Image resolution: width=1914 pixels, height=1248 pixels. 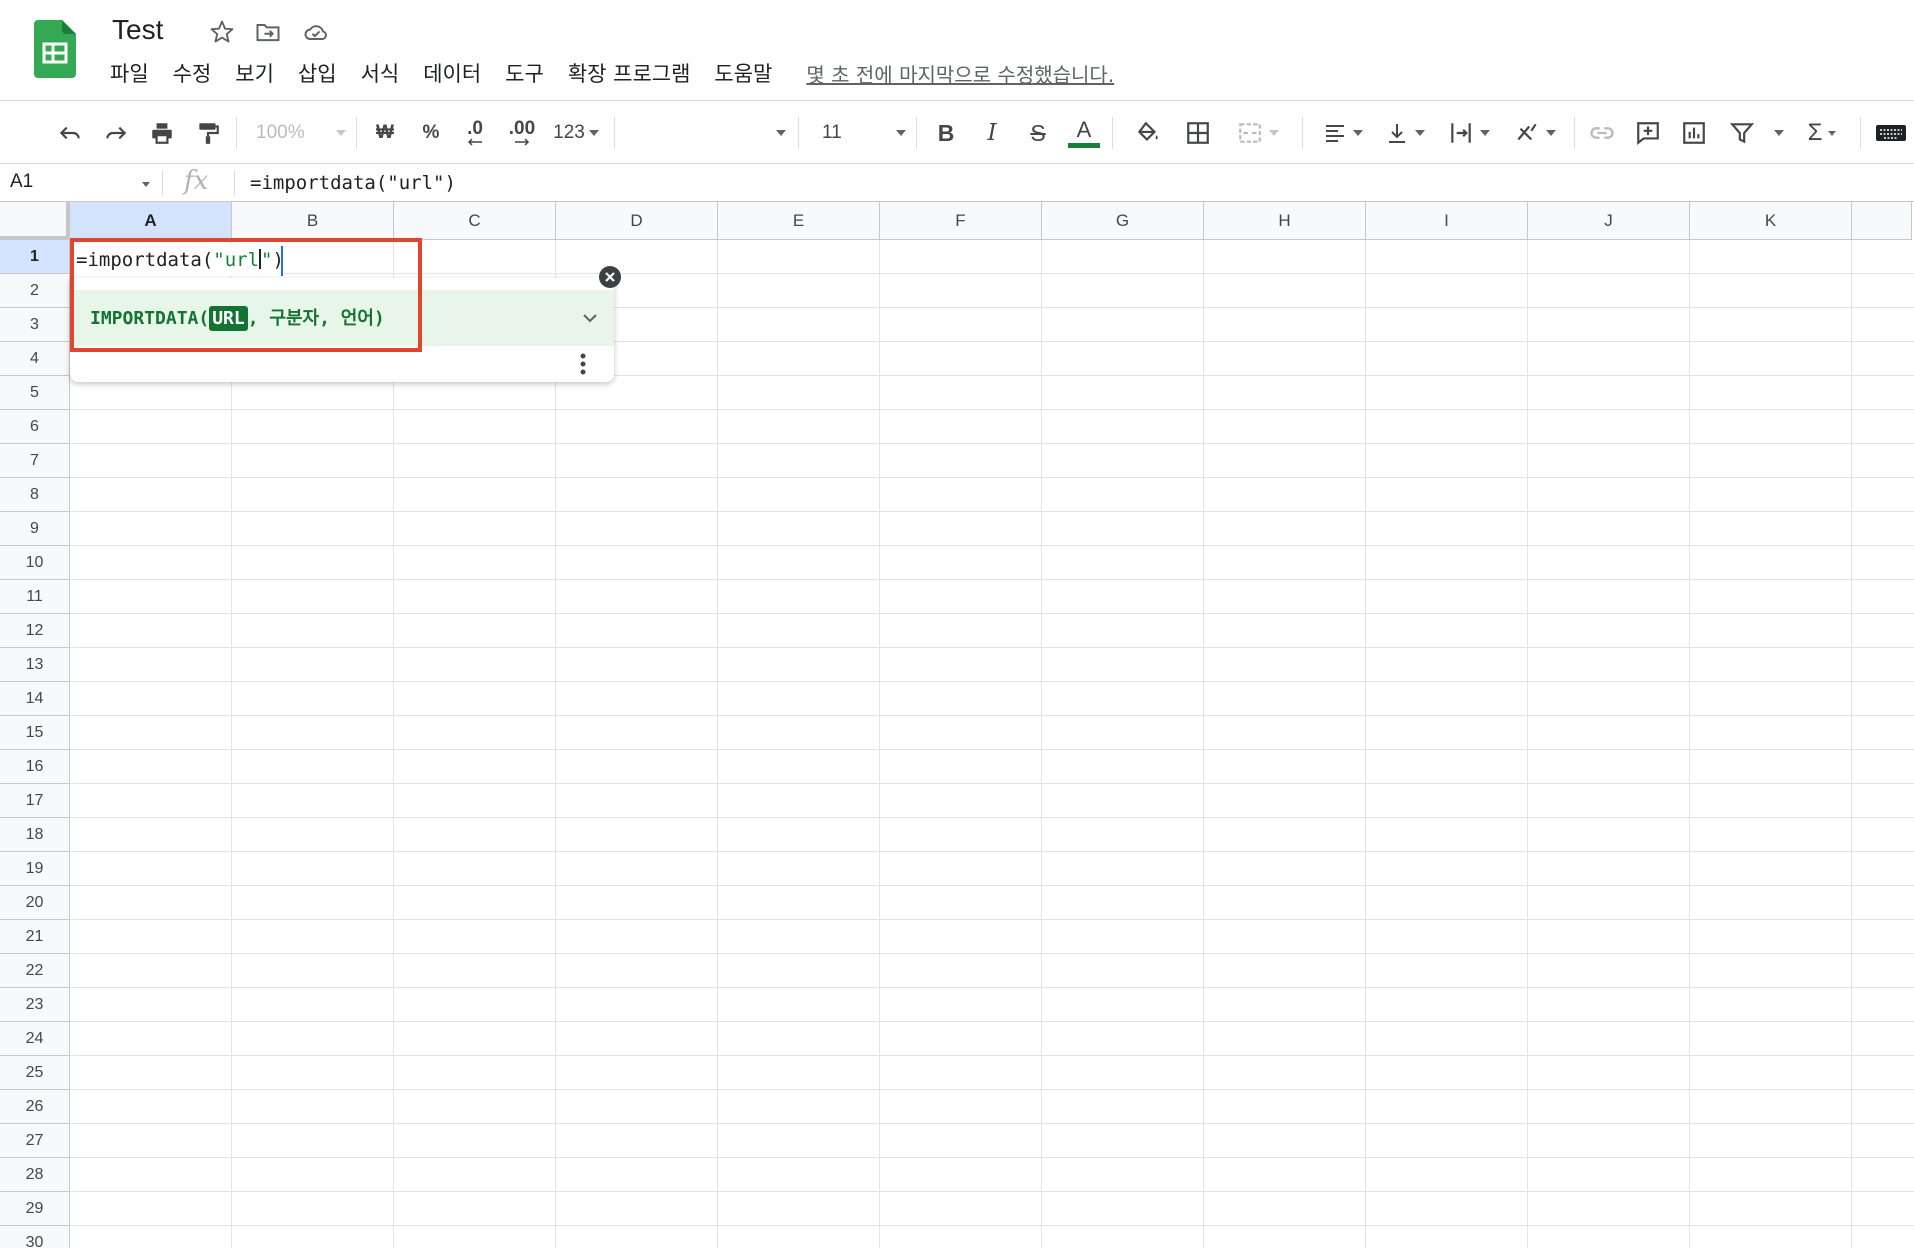 What do you see at coordinates (1742, 133) in the screenshot?
I see `filter-icon` at bounding box center [1742, 133].